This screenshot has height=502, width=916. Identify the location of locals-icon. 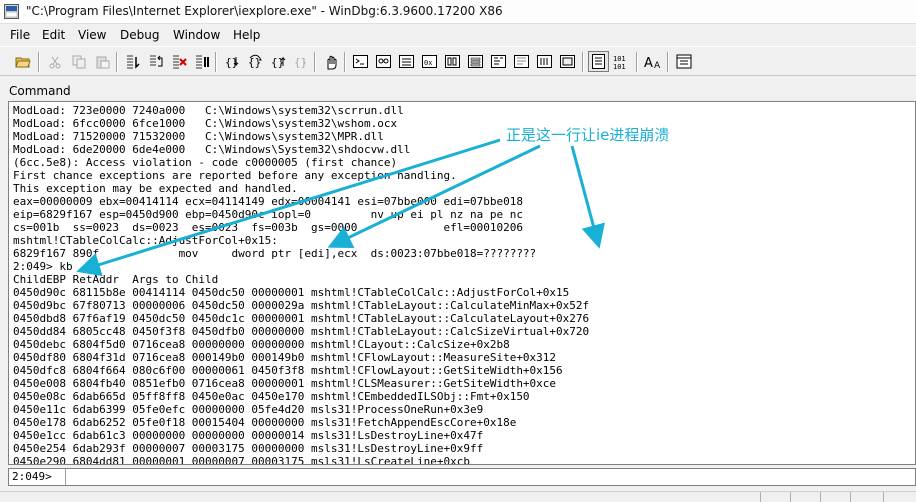
(406, 61).